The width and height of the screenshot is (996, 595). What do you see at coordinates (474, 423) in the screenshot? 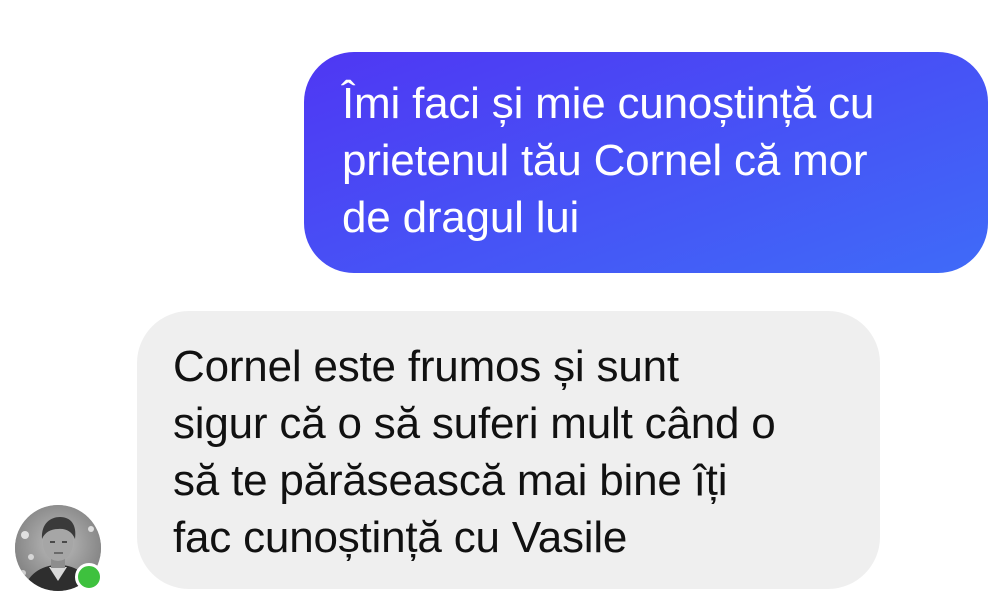
I see `message-line: sigur că o să suferi mult când o` at bounding box center [474, 423].